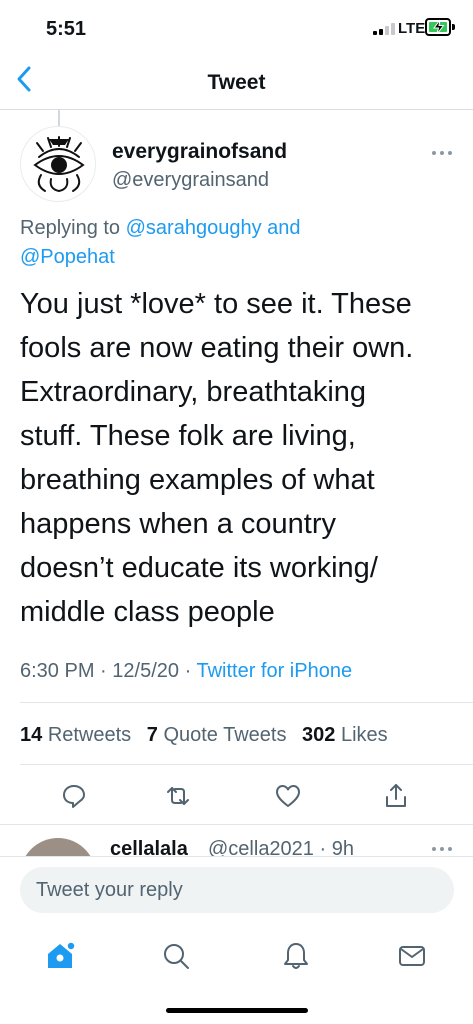  What do you see at coordinates (412, 28) in the screenshot?
I see `network-type: LTE` at bounding box center [412, 28].